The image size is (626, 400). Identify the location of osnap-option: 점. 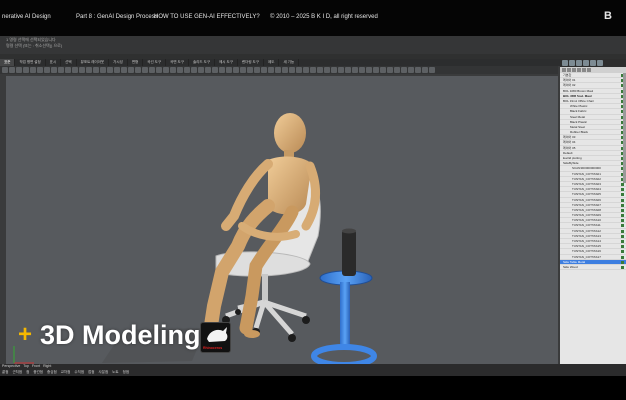
(27, 372).